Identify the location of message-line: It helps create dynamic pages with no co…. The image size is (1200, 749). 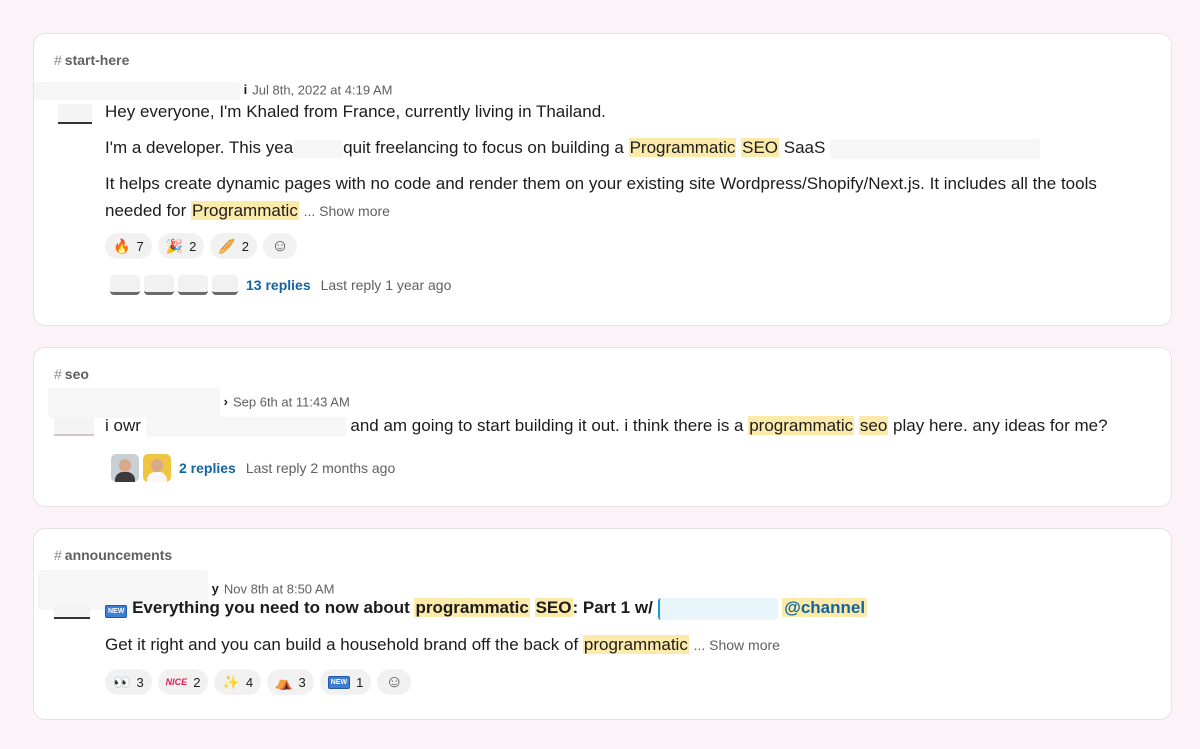
(601, 183).